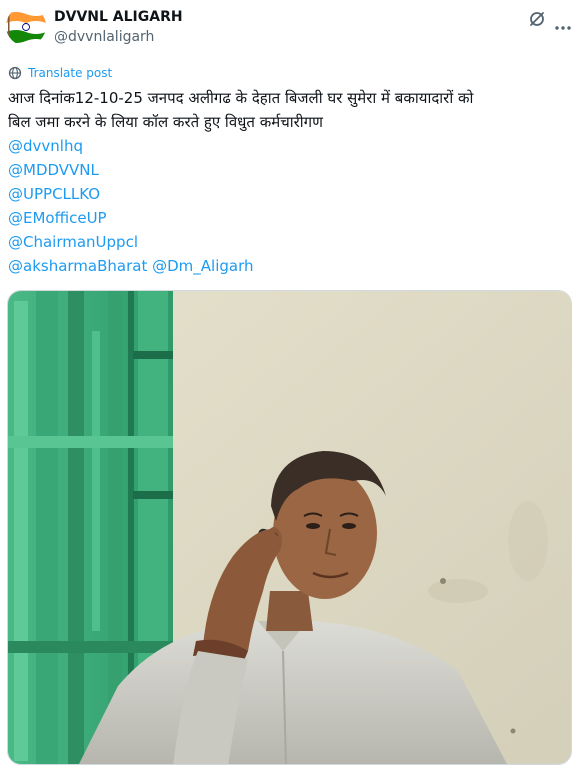  What do you see at coordinates (202, 266) in the screenshot?
I see `mention-link: @Dm_Aligarh` at bounding box center [202, 266].